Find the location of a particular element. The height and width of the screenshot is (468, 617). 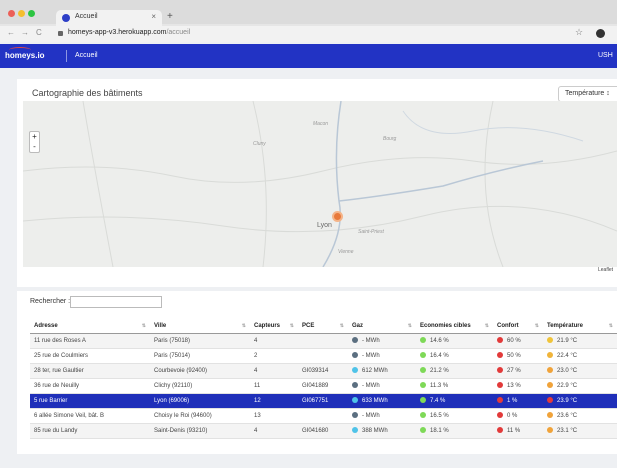

cell-value: 633 MWh is located at coordinates (375, 401).